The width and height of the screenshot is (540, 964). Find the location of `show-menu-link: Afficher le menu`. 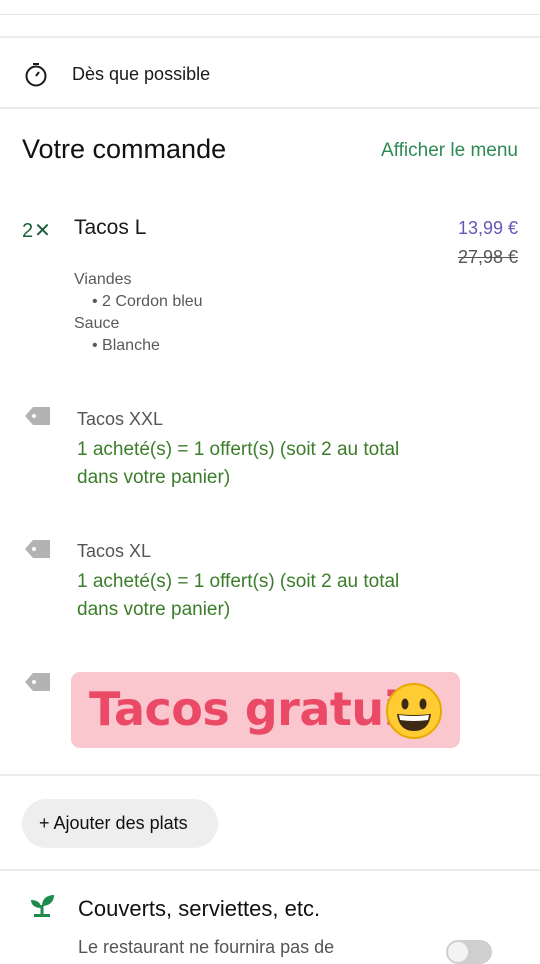

show-menu-link: Afficher le menu is located at coordinates (449, 151).